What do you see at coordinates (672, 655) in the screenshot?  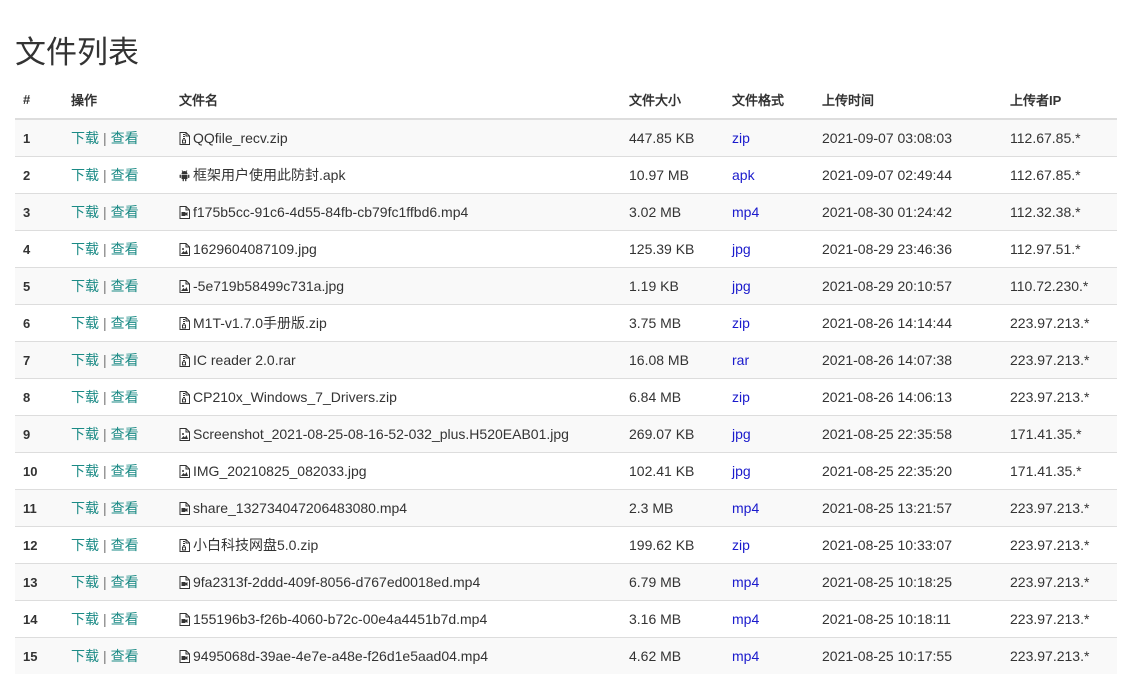 I see `row-size: 4.62 MB` at bounding box center [672, 655].